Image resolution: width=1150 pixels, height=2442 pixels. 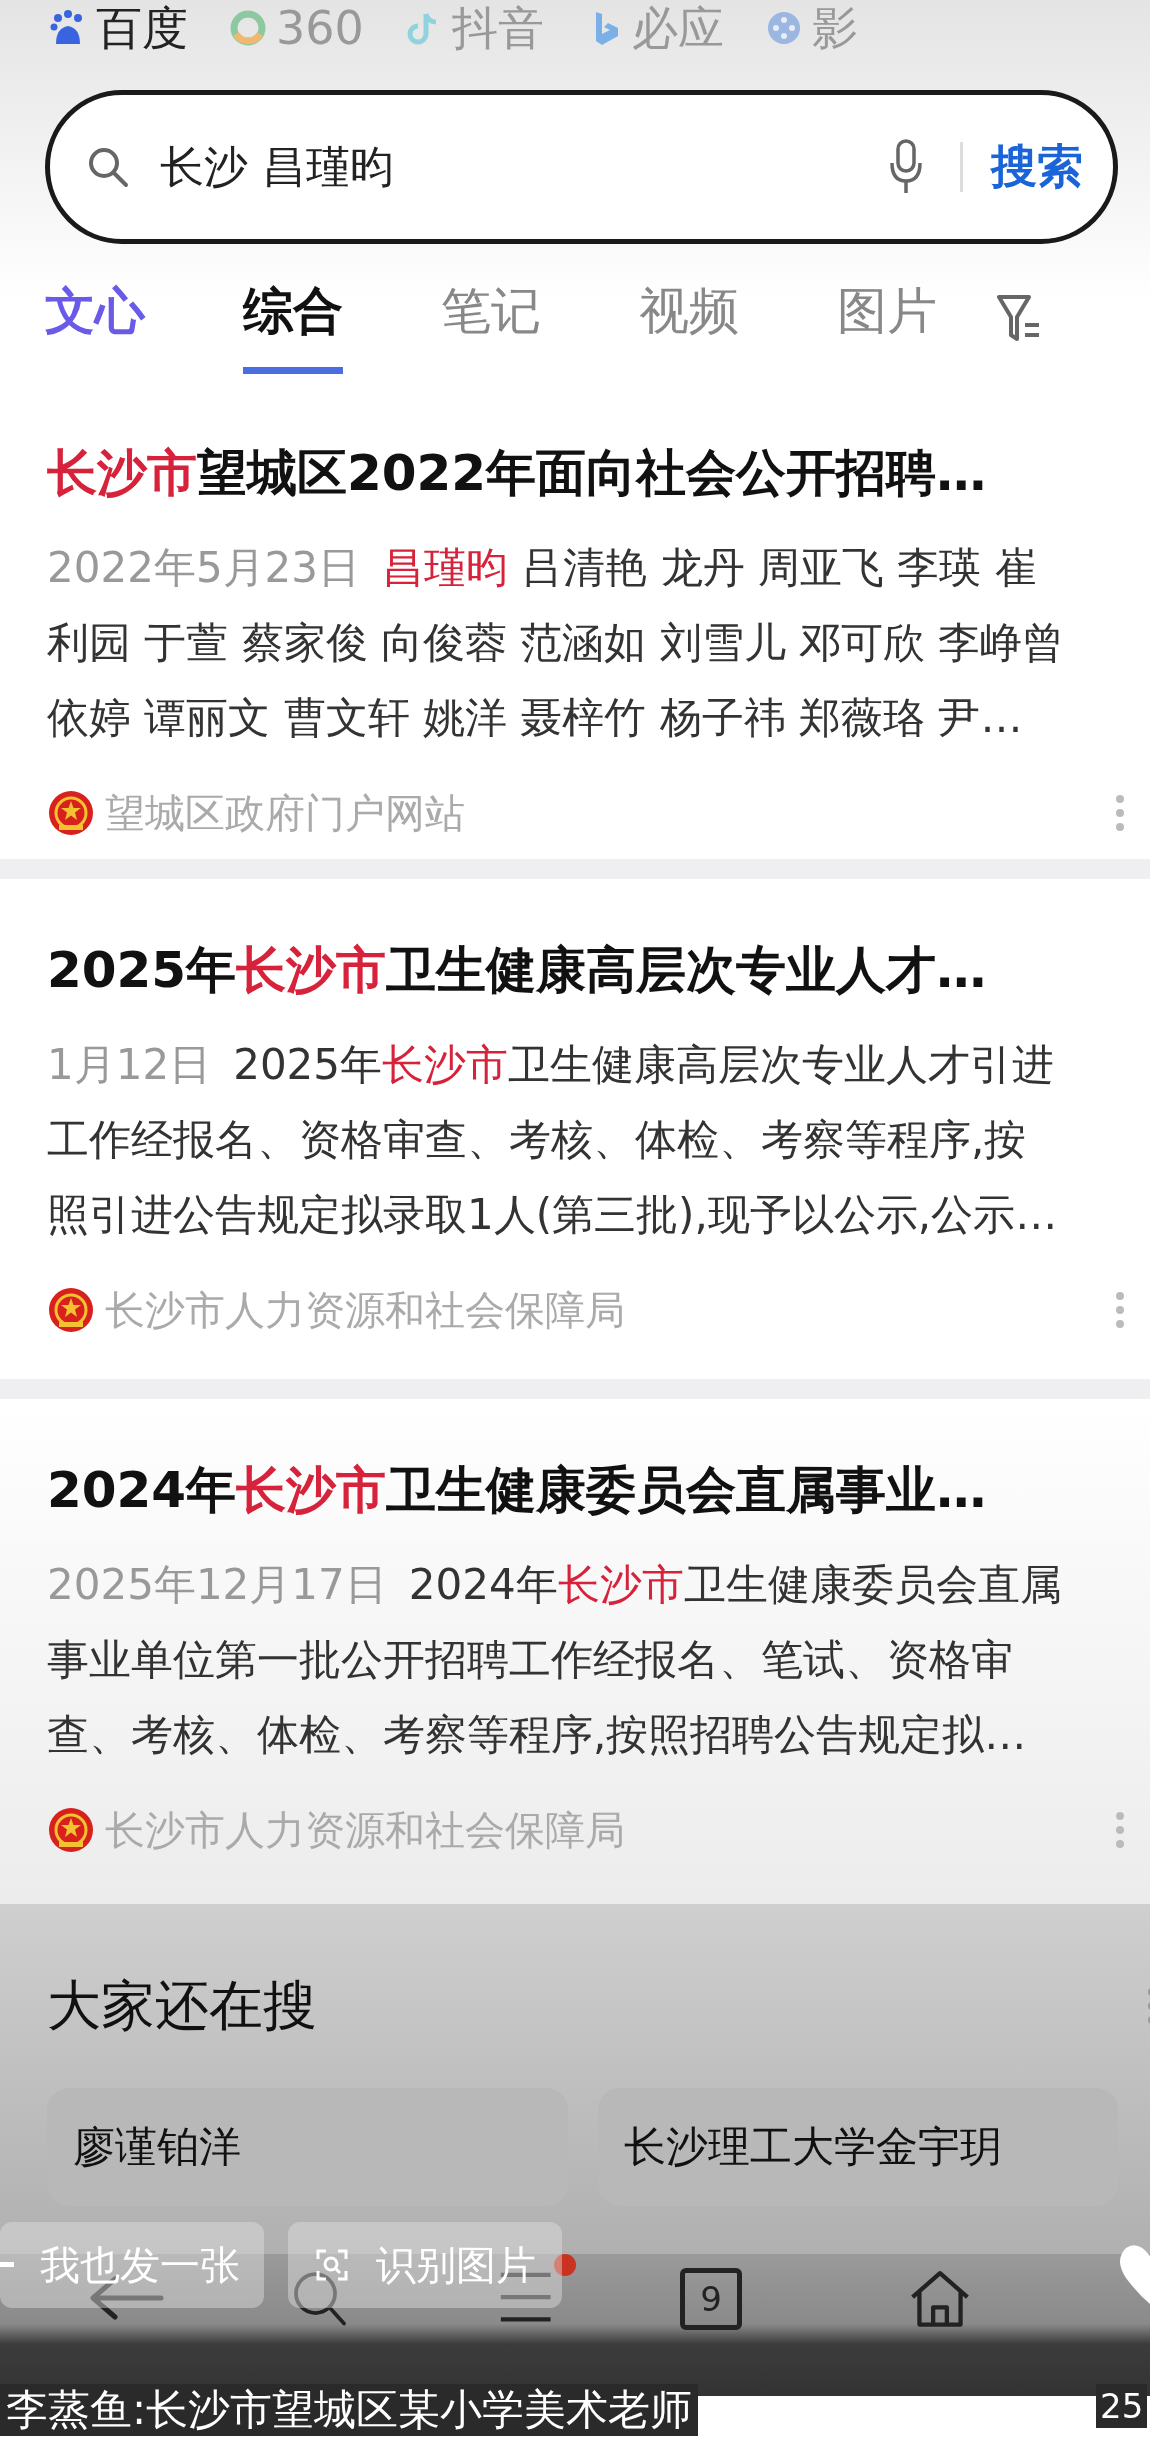 What do you see at coordinates (118, 28) in the screenshot?
I see `engine-link: 百度` at bounding box center [118, 28].